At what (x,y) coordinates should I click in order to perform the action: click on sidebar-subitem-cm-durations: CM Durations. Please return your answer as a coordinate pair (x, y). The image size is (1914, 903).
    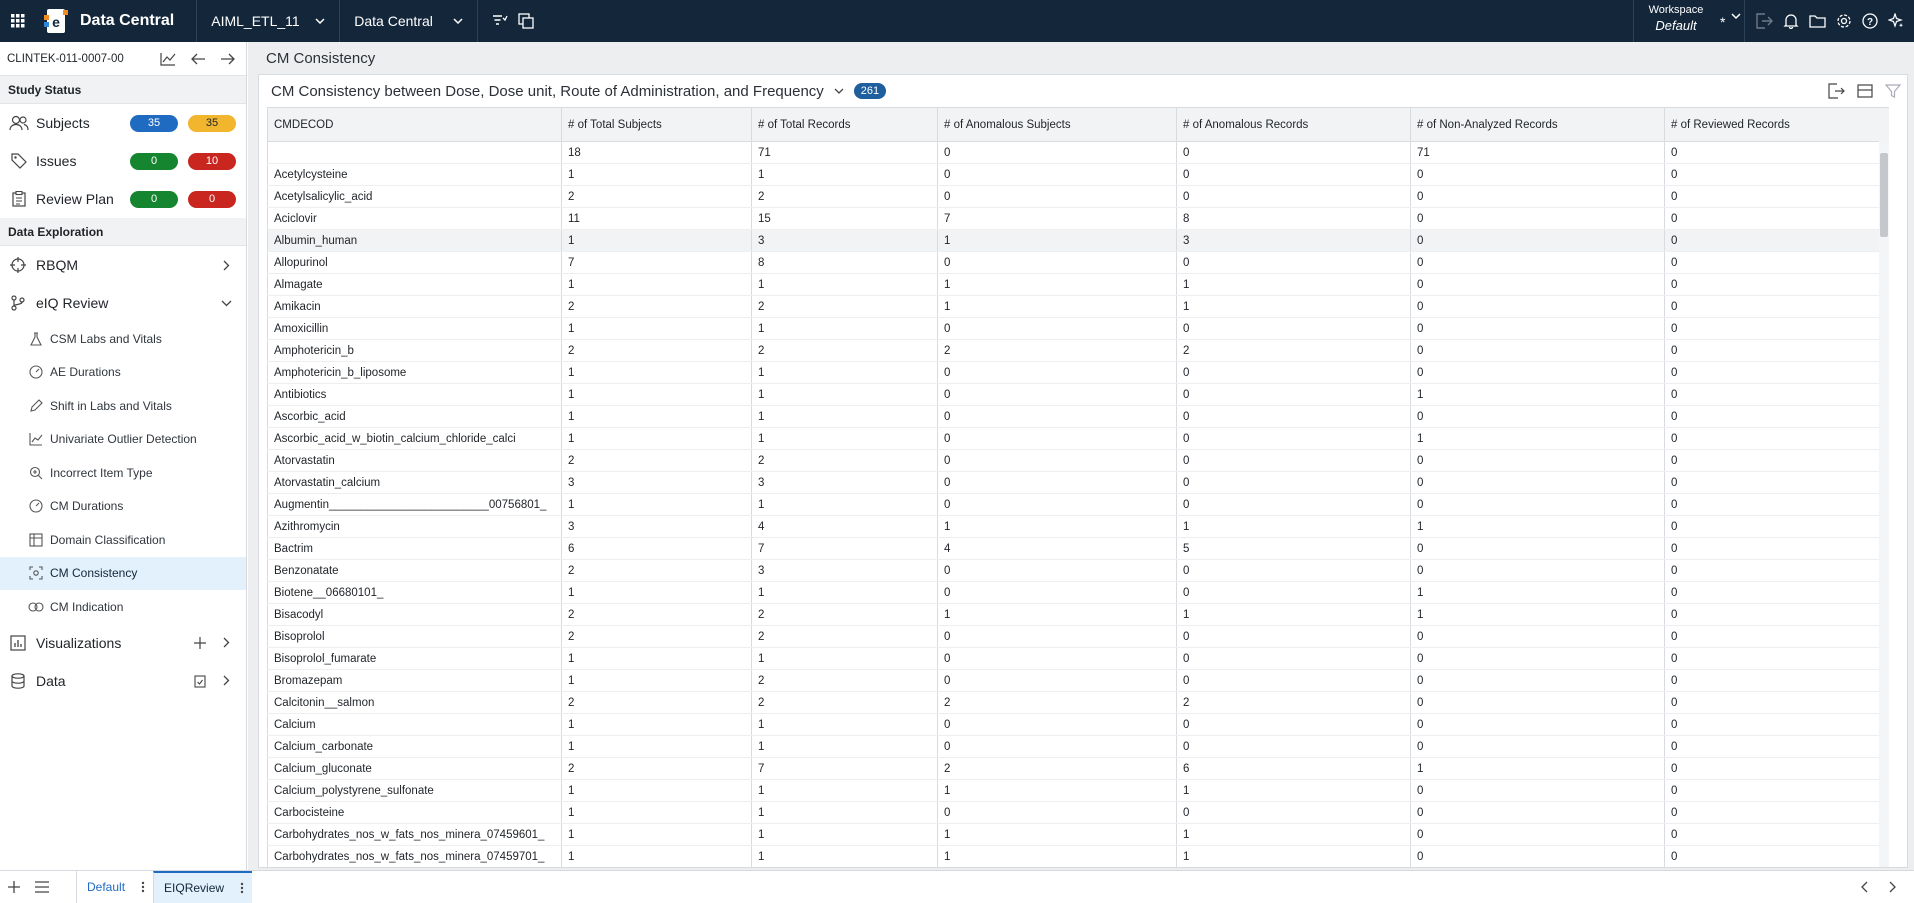
    Looking at the image, I should click on (123, 507).